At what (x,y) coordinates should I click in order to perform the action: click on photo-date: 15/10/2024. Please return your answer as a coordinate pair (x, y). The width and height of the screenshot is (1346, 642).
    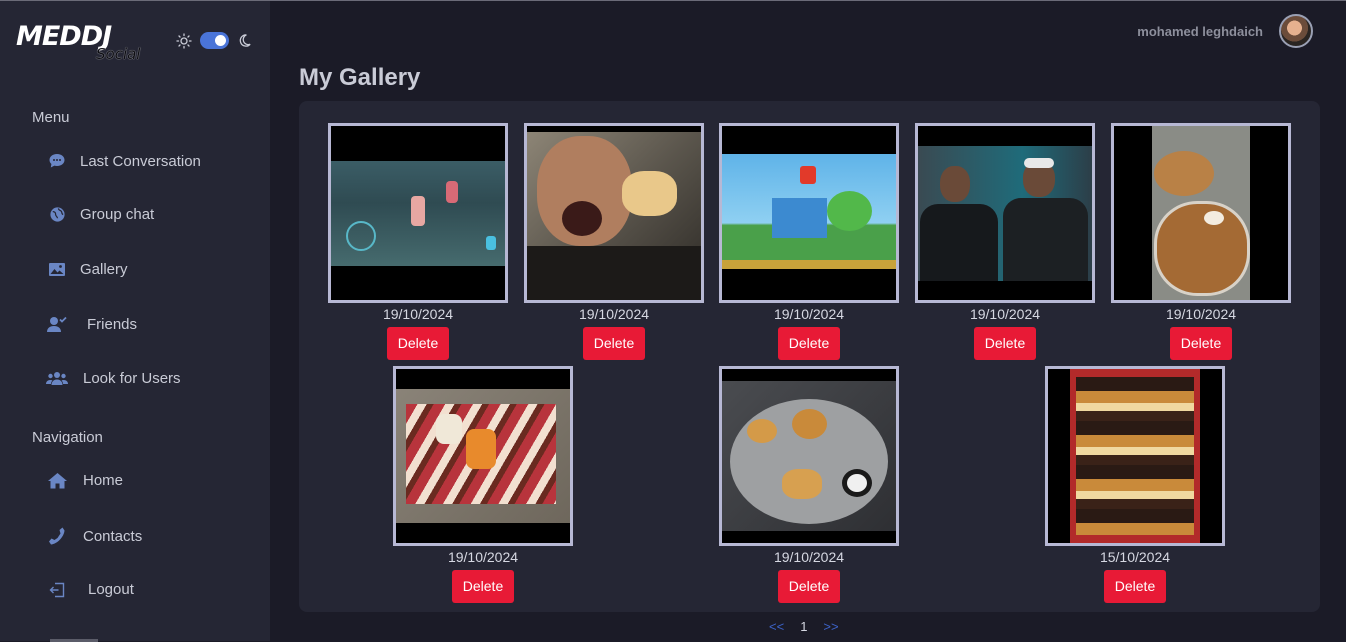
    Looking at the image, I should click on (1135, 557).